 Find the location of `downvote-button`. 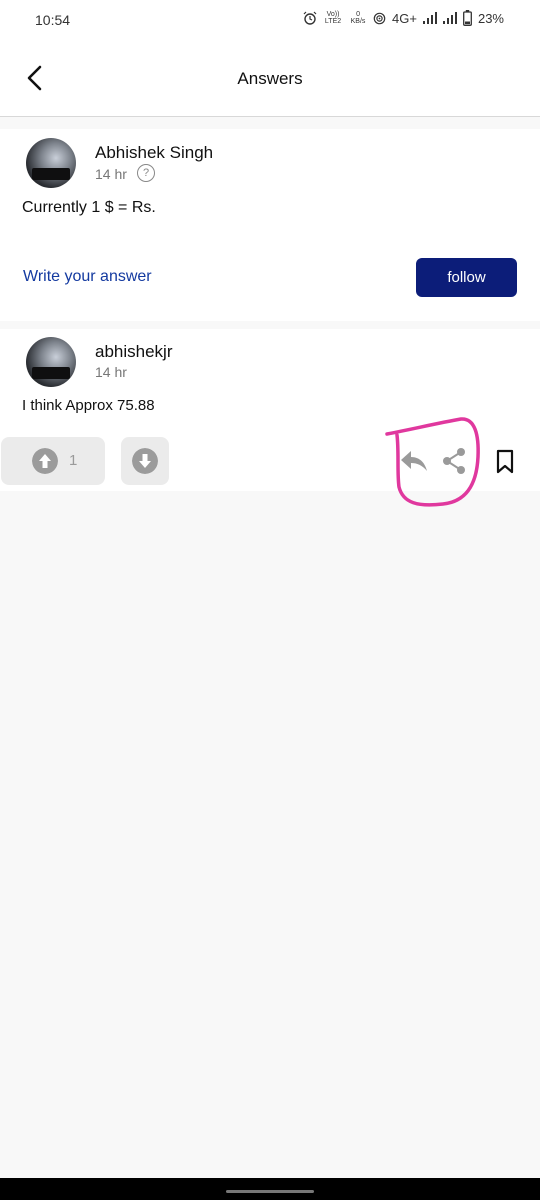

downvote-button is located at coordinates (145, 461).